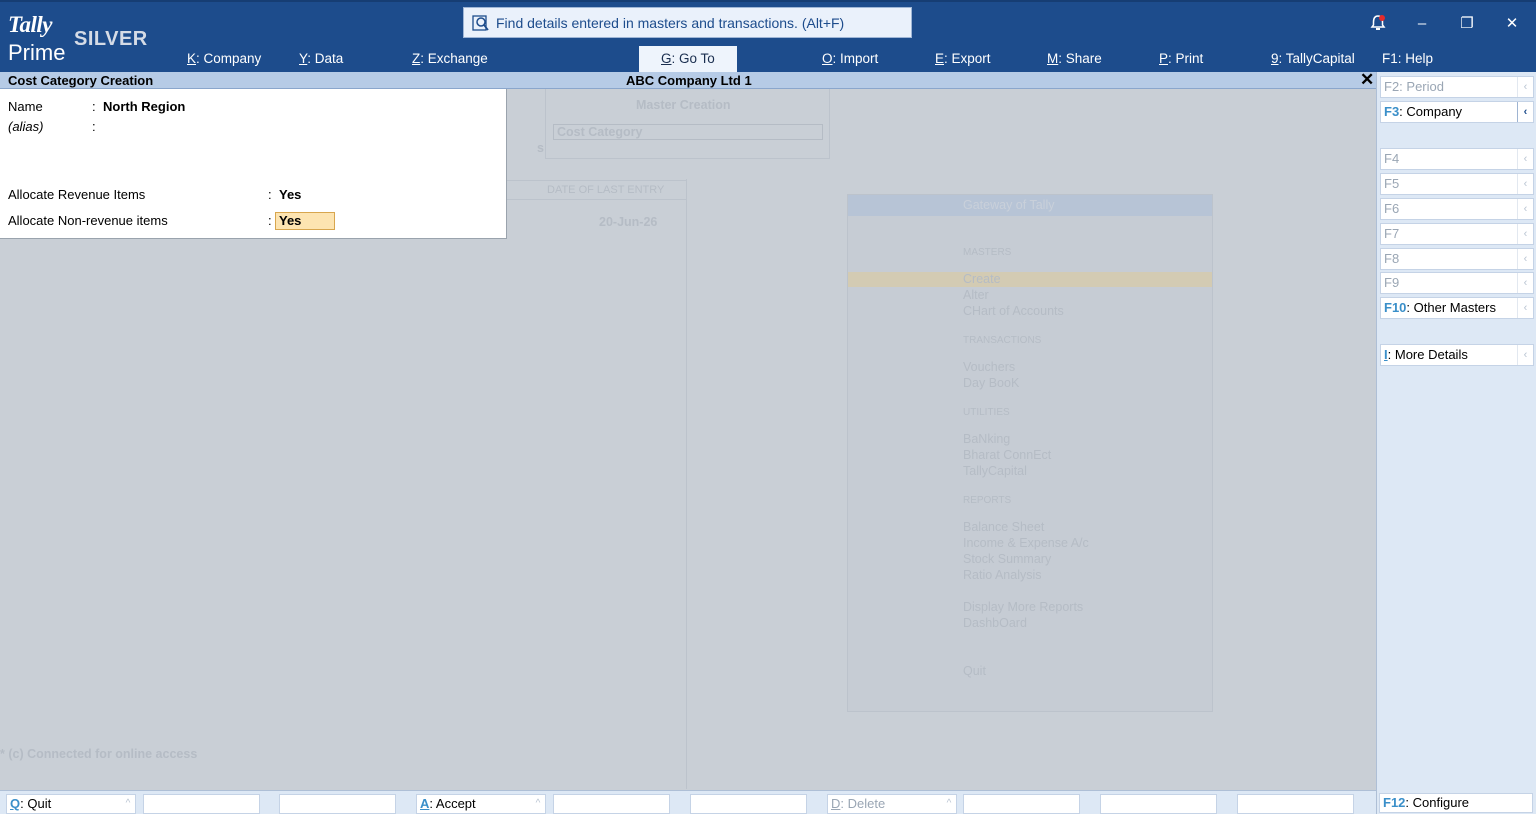 The height and width of the screenshot is (814, 1536). I want to click on connection-status: * (c) Connected for online access, so click(99, 754).